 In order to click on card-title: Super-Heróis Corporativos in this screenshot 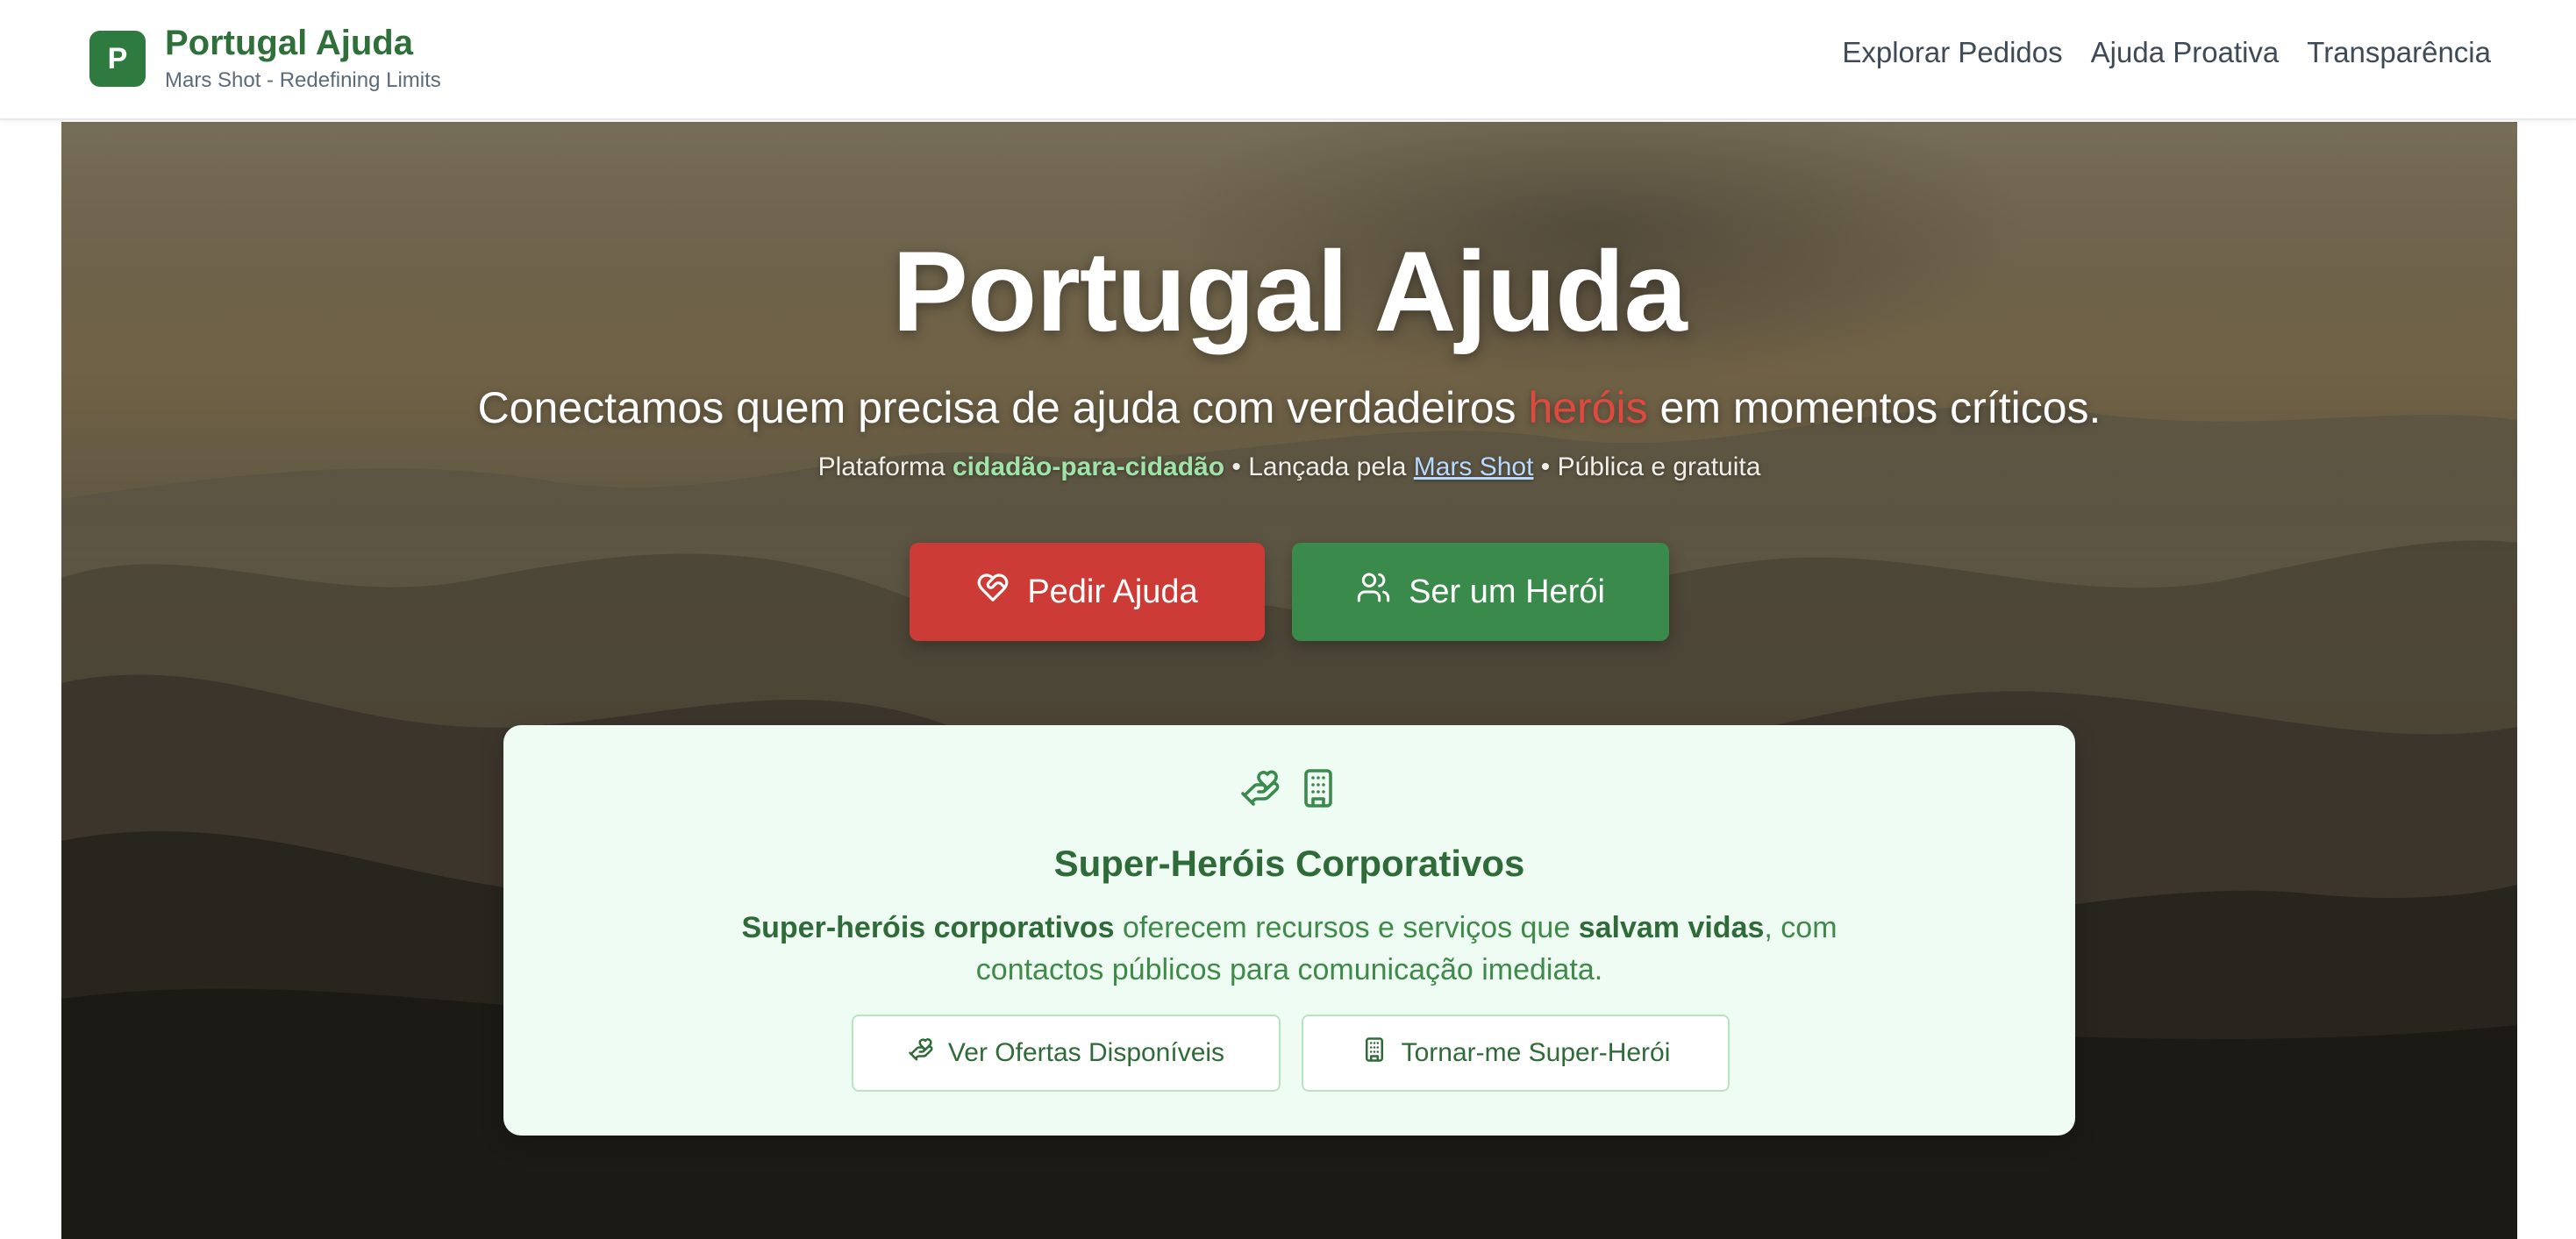, I will do `click(1289, 863)`.